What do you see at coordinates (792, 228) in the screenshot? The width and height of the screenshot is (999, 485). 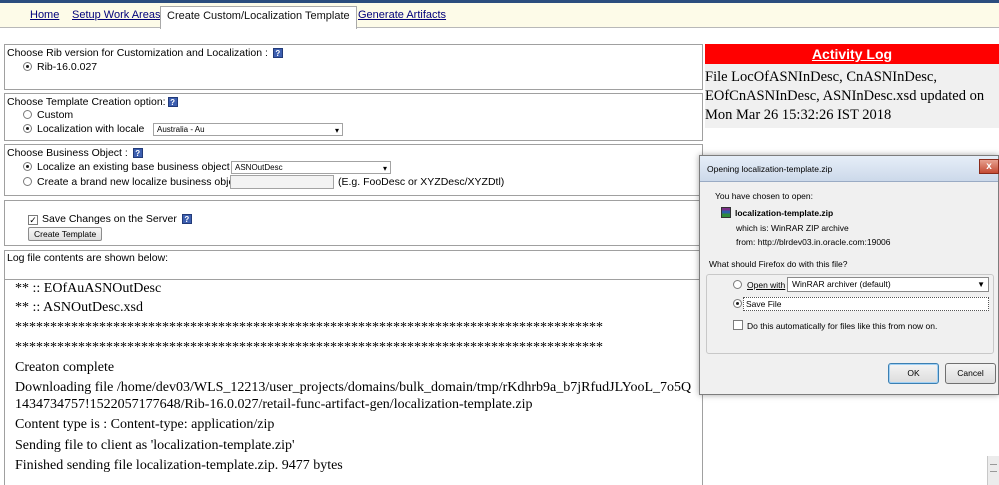 I see `dialog-file-type: which is: WinRAR ZIP archive` at bounding box center [792, 228].